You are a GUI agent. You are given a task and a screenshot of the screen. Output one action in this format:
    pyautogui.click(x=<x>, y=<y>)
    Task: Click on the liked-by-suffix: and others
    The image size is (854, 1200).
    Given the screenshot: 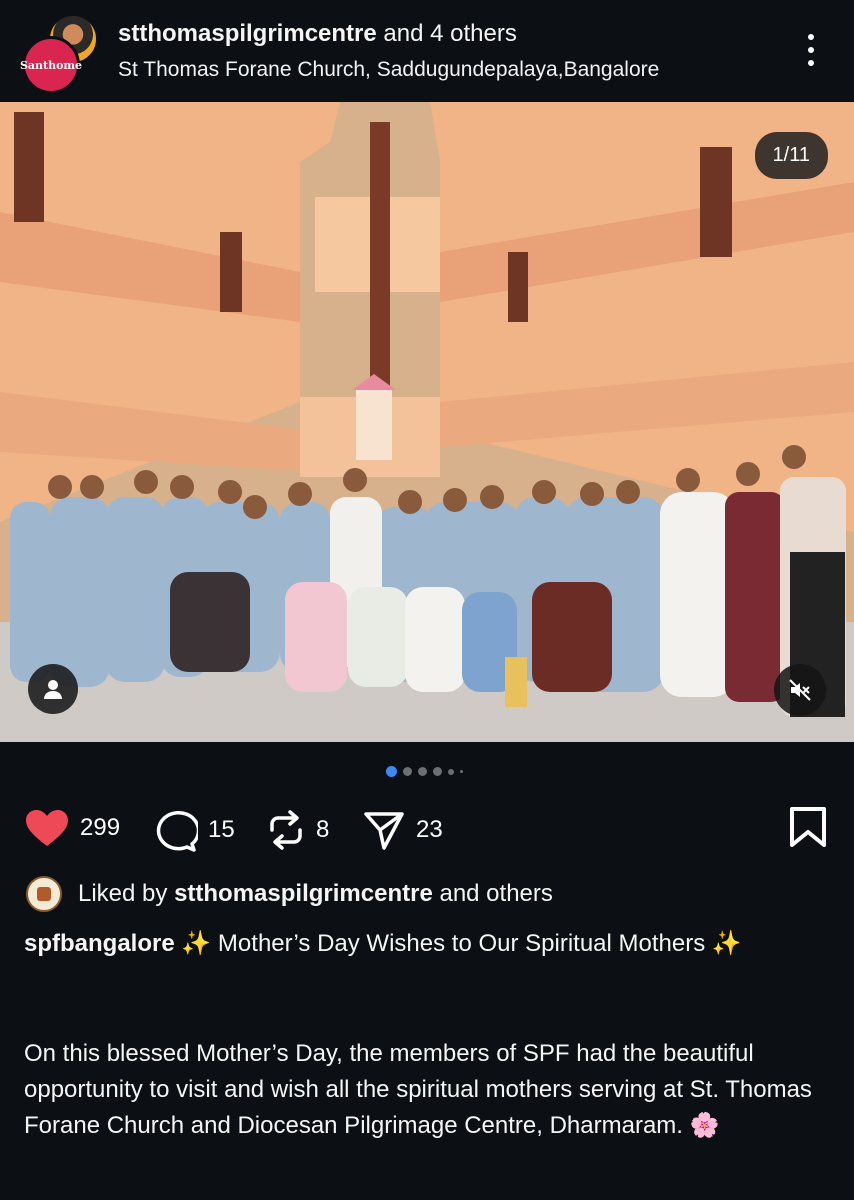 What is the action you would take?
    pyautogui.click(x=495, y=893)
    